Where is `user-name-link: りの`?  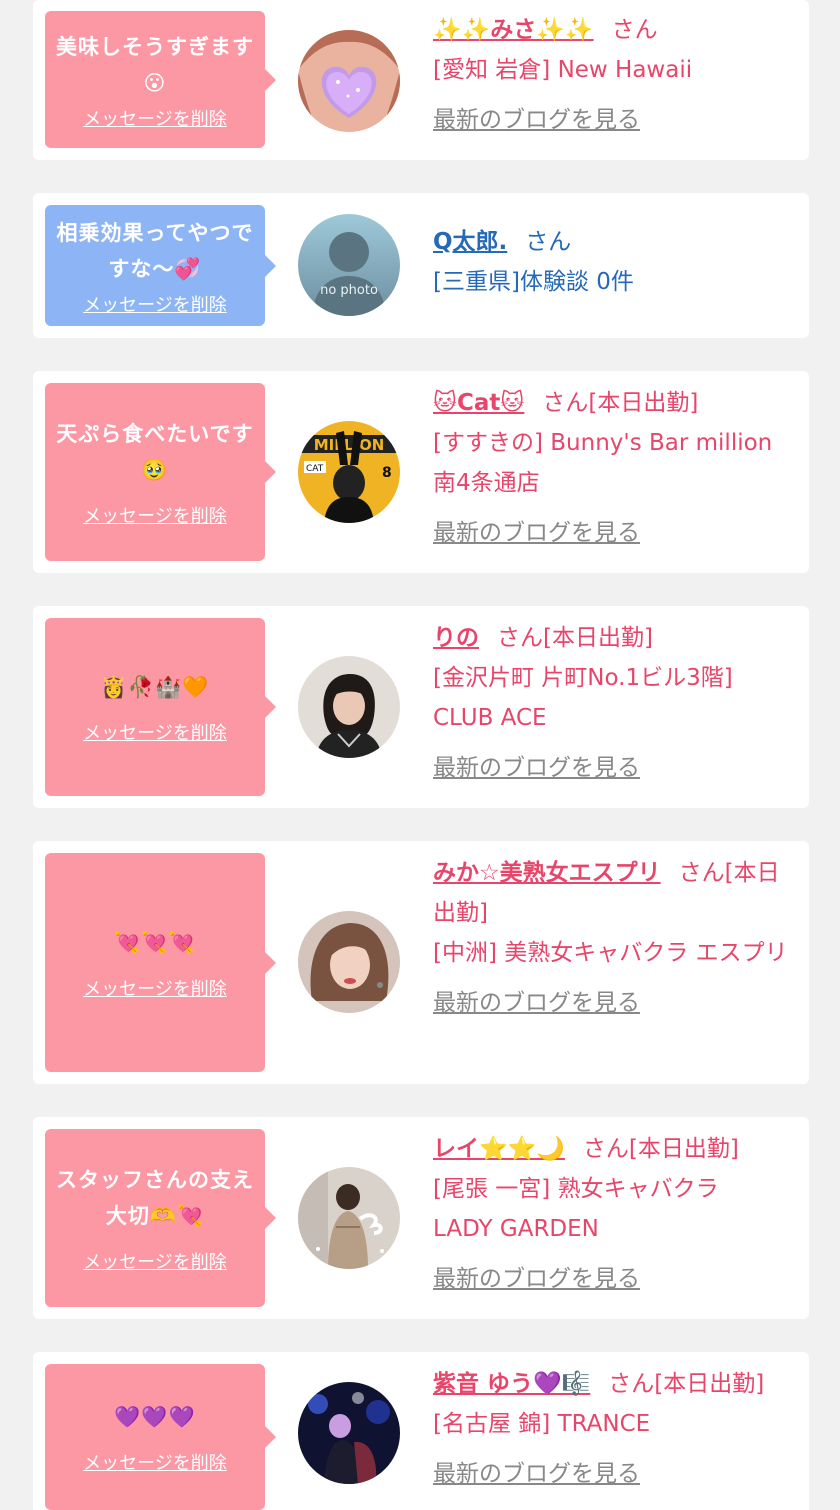
user-name-link: りの is located at coordinates (456, 638).